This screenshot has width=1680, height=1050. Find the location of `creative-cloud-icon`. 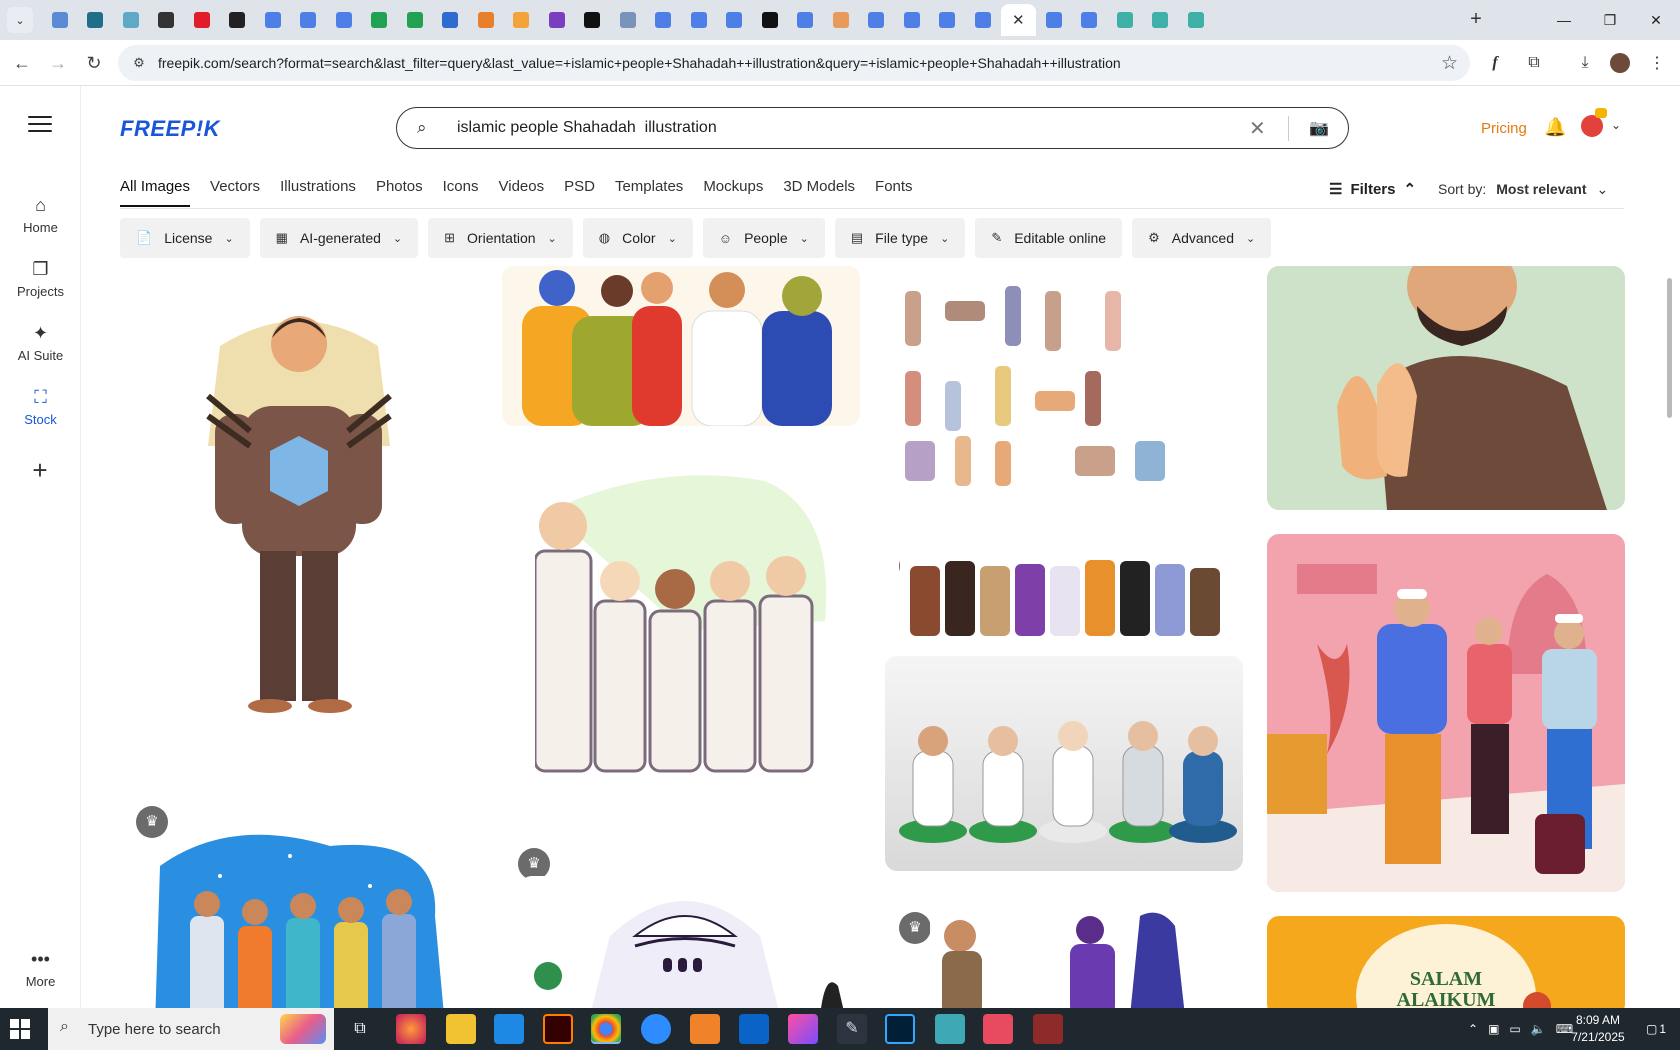

creative-cloud-icon is located at coordinates (803, 1029).